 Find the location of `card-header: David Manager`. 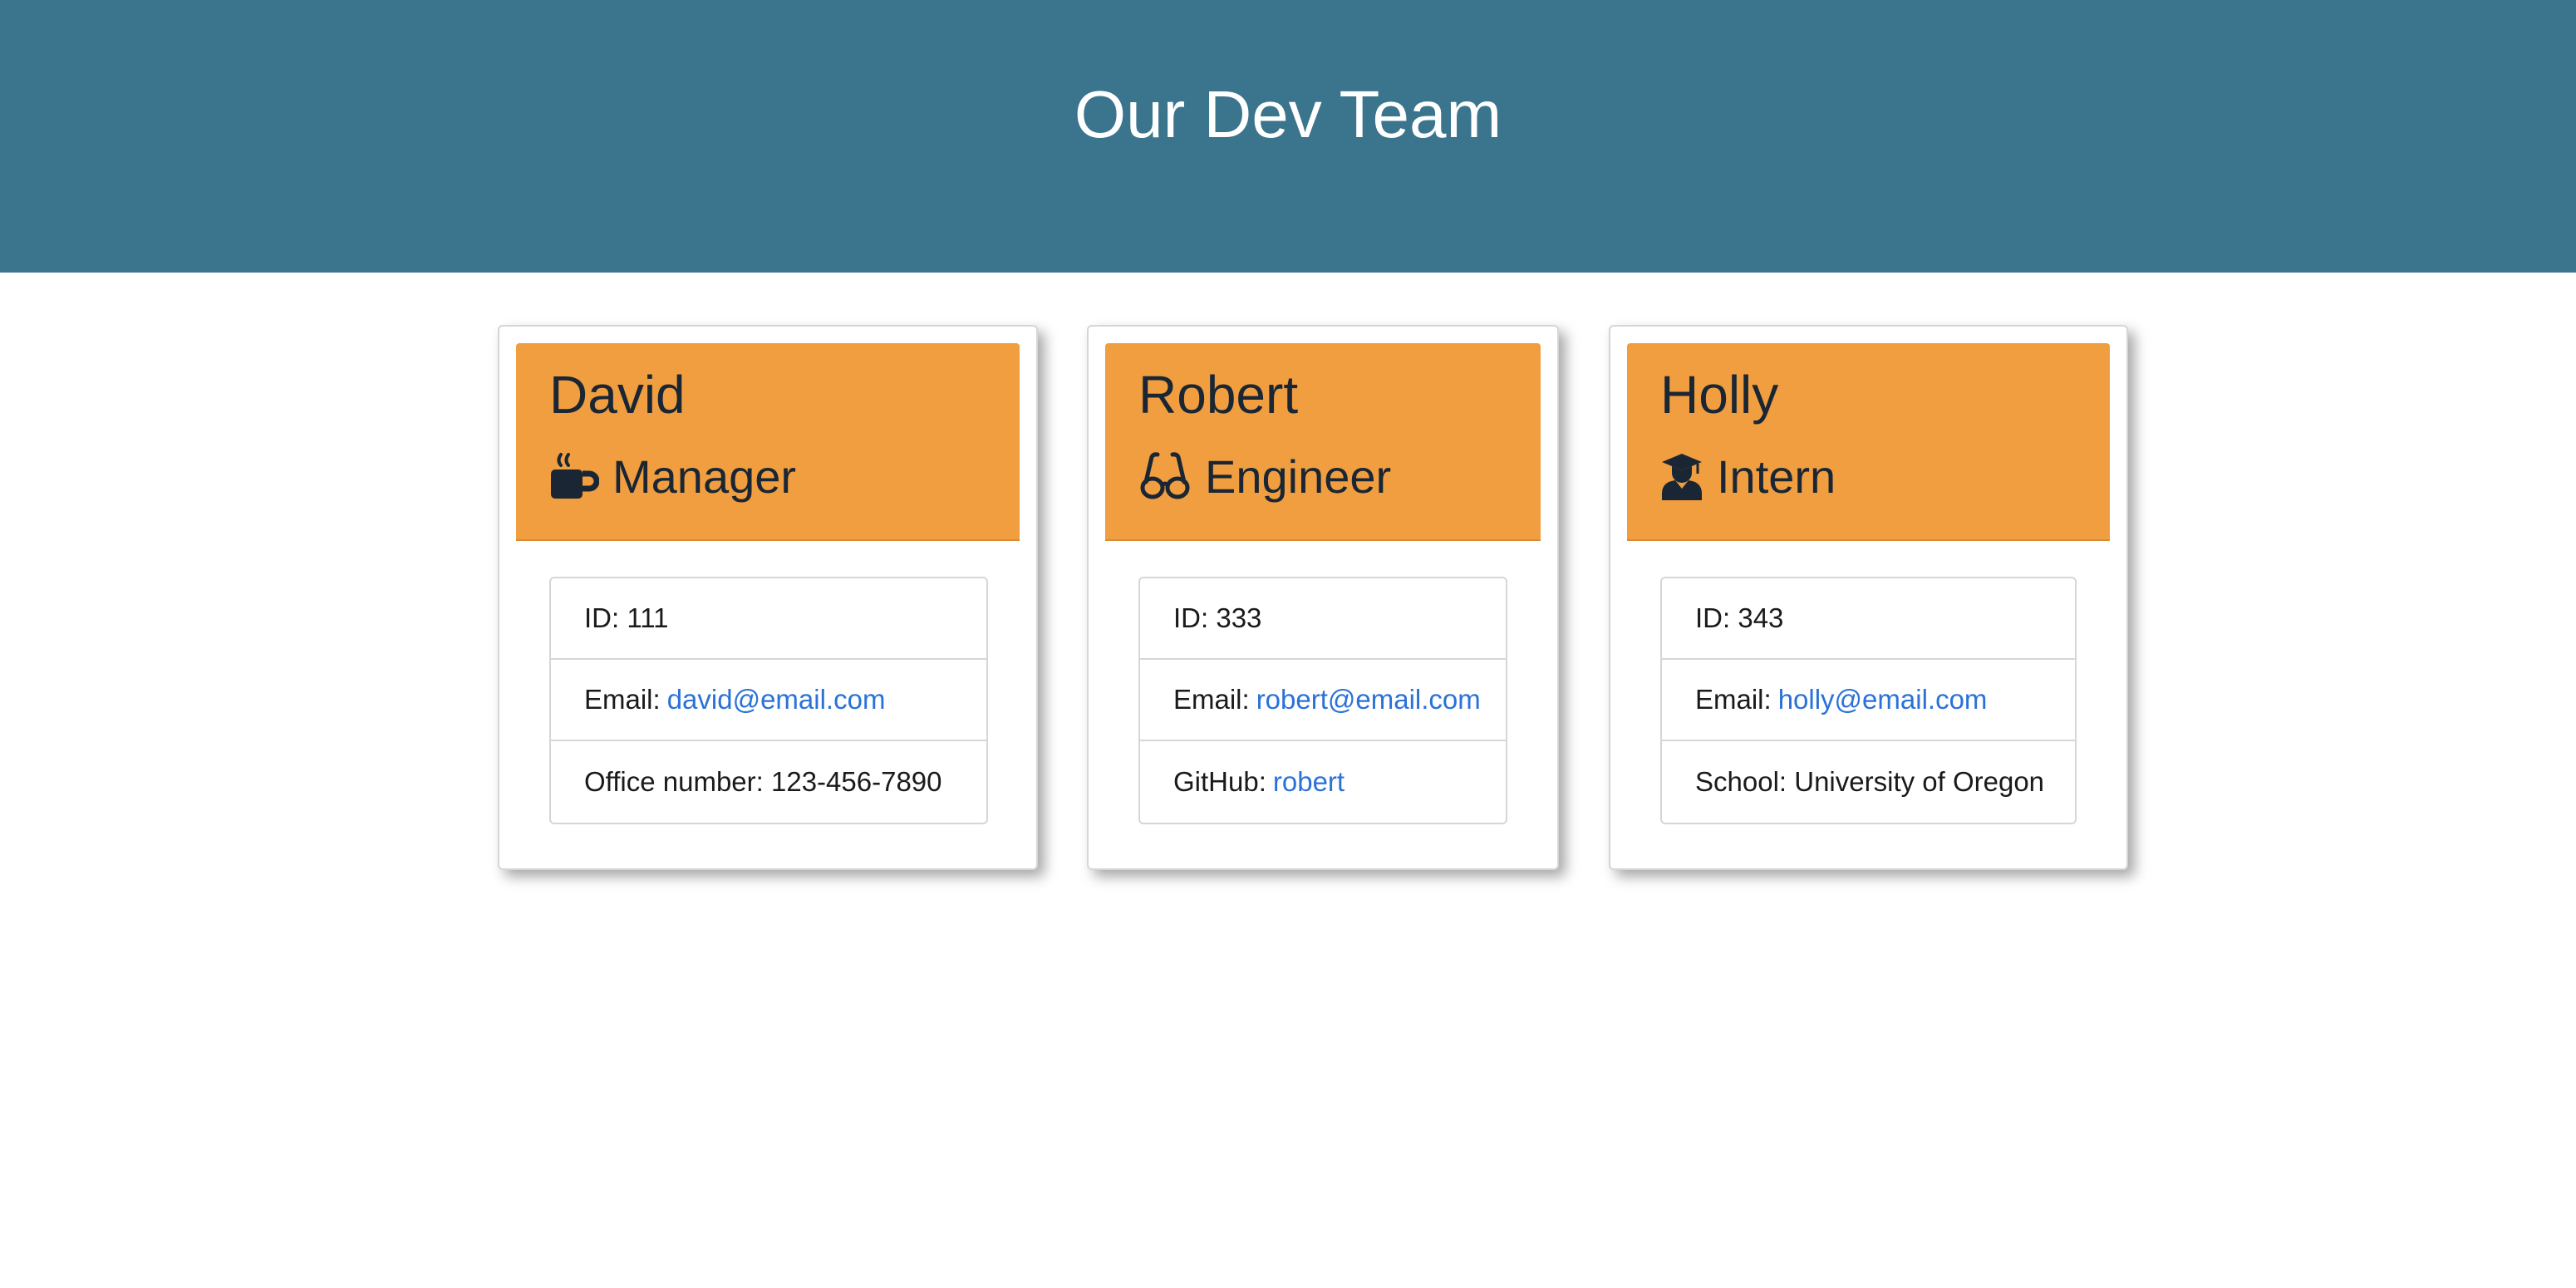

card-header: David Manager is located at coordinates (768, 442).